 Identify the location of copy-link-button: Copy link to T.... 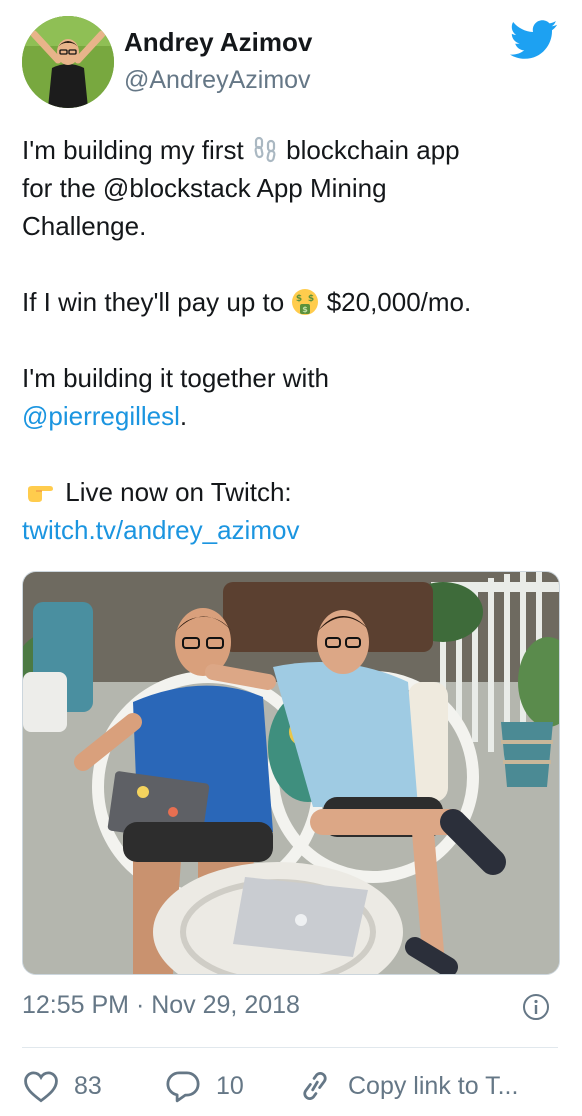
(407, 1086).